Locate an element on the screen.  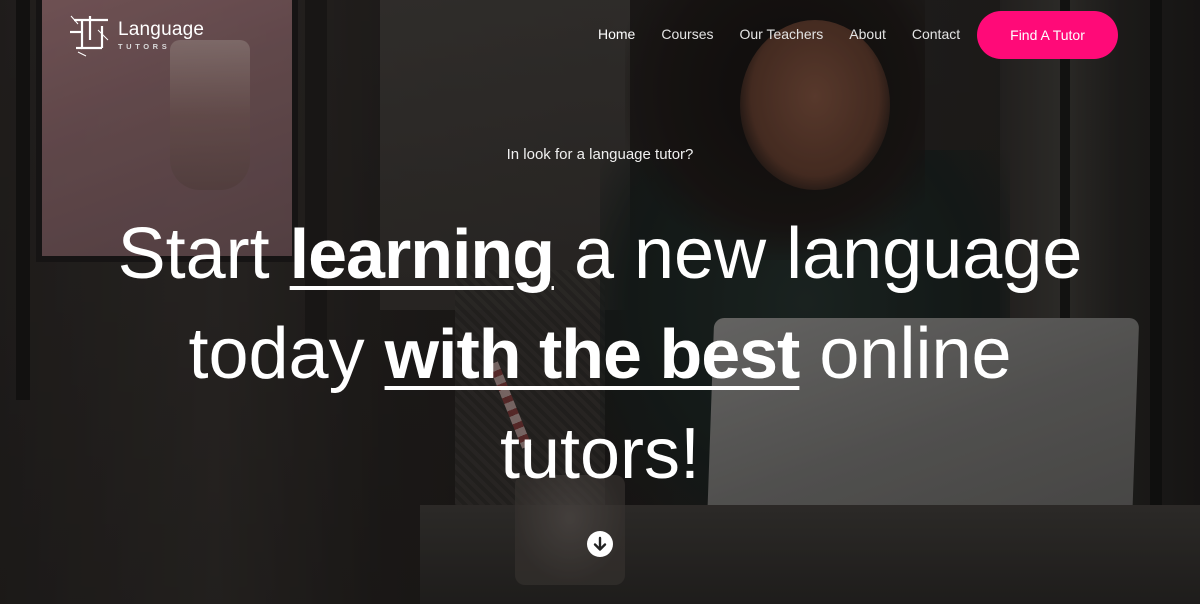
headline-emphasis-1: learning is located at coordinates (422, 254).